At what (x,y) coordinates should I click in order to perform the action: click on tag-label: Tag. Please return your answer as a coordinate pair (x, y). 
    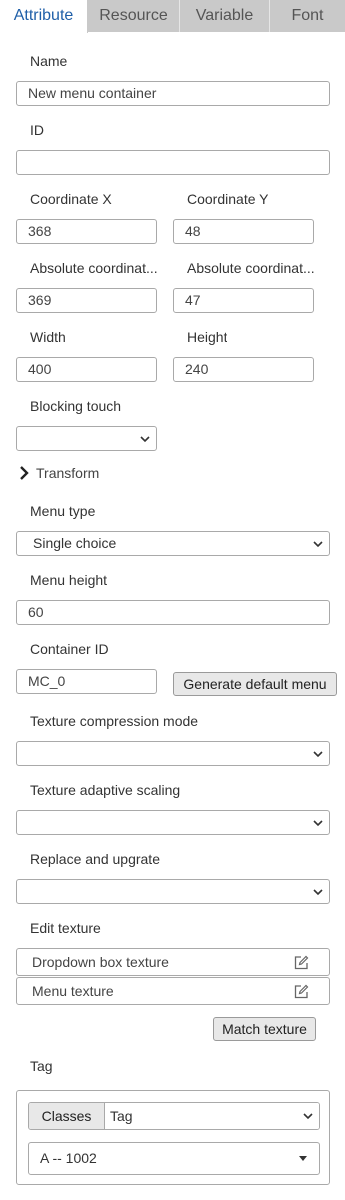
    Looking at the image, I should click on (41, 1066).